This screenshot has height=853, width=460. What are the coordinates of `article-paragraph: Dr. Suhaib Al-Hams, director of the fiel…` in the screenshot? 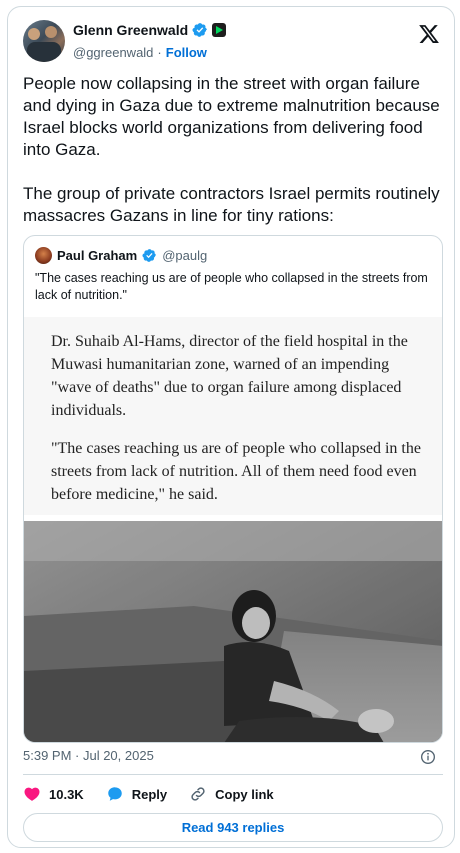 It's located at (229, 376).